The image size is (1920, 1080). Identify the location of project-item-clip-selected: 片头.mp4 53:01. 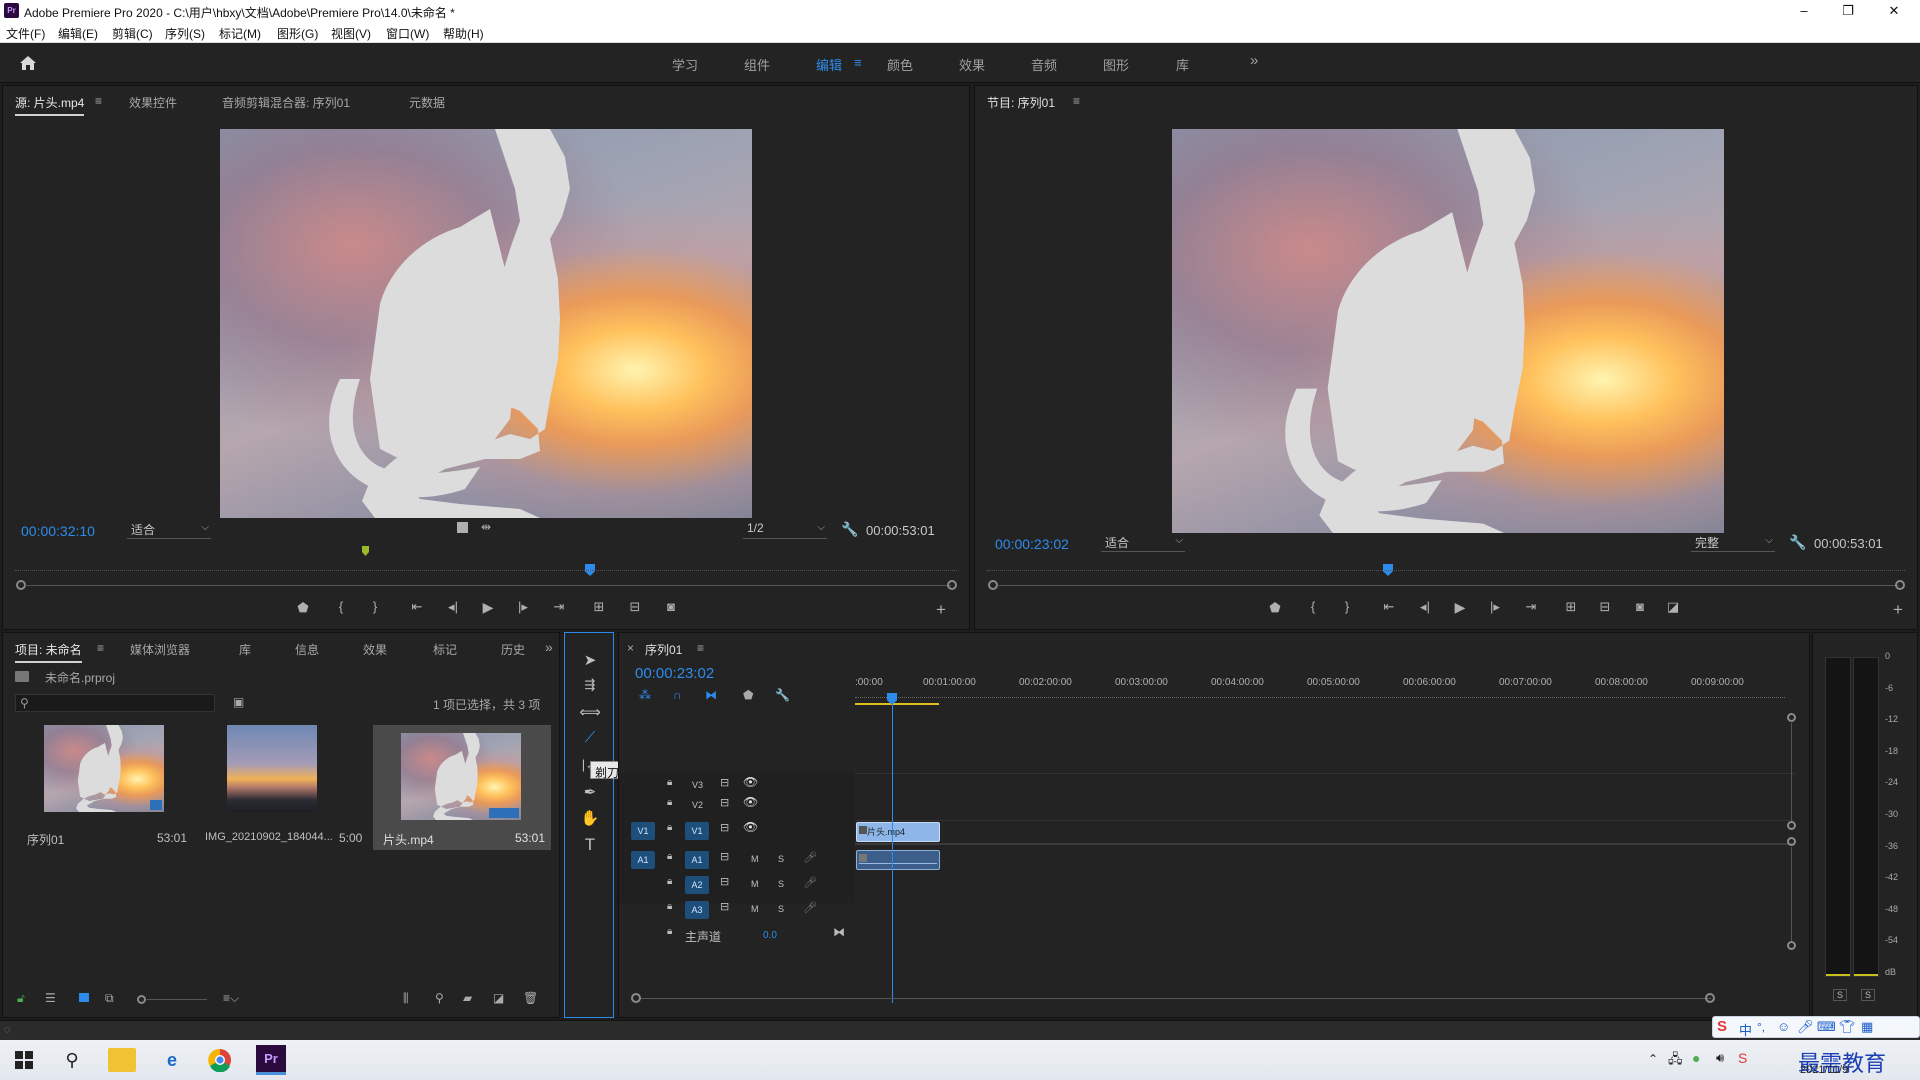
(462, 787).